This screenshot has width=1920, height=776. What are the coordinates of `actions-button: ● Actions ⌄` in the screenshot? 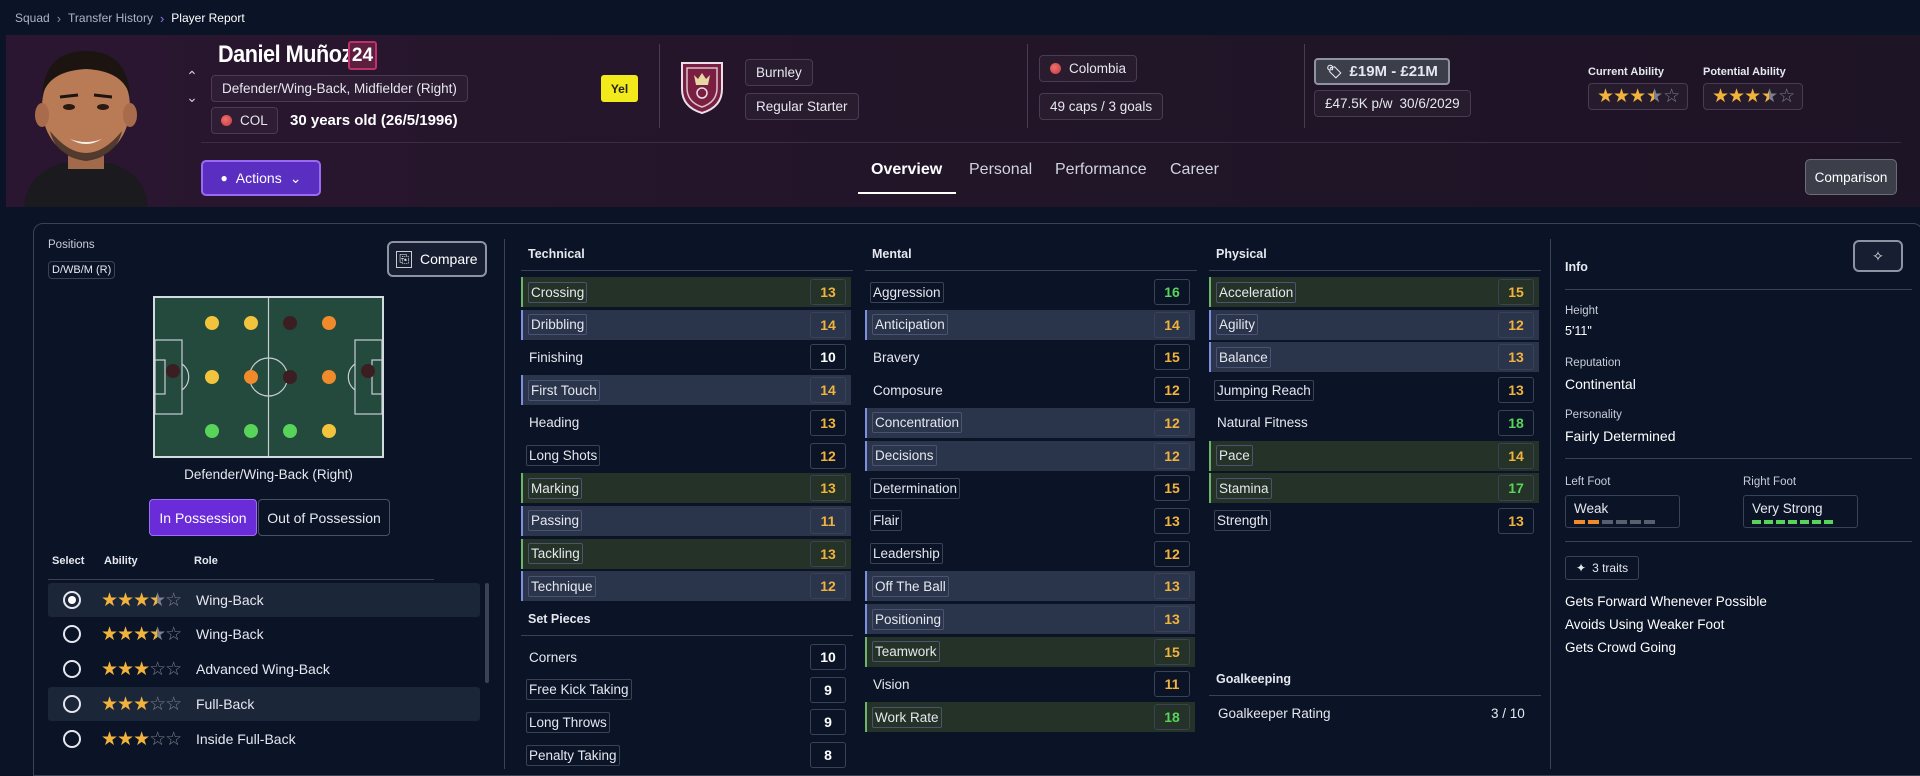 It's located at (261, 178).